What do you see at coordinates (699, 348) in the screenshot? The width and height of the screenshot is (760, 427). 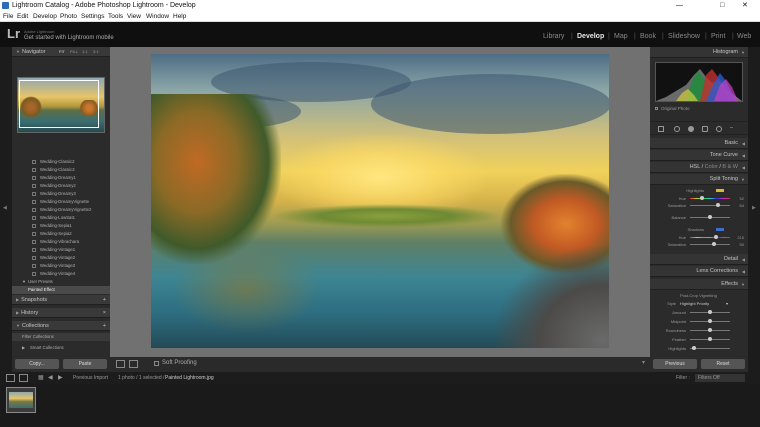 I see `vignette-highlights-slider: Highlights` at bounding box center [699, 348].